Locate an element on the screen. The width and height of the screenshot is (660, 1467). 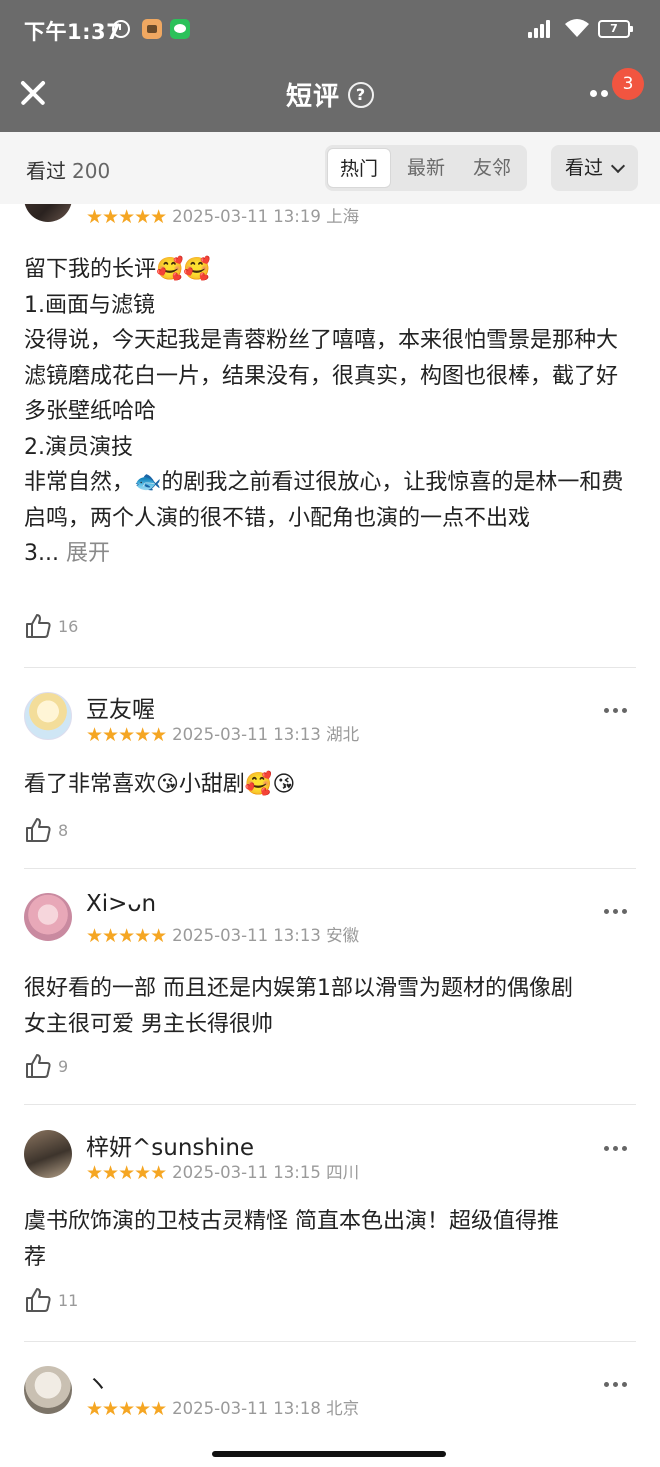
page-title-text: 短评 is located at coordinates (312, 97).